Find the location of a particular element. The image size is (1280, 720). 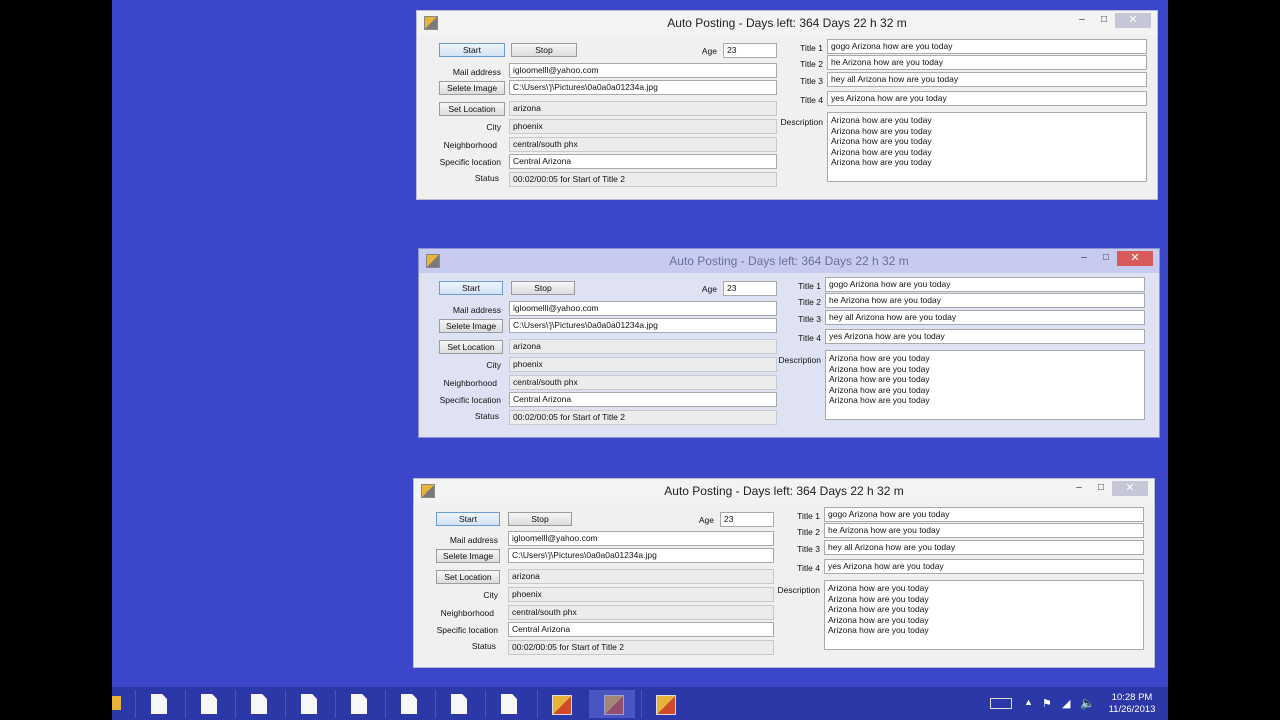

status-label: Status is located at coordinates (486, 416).